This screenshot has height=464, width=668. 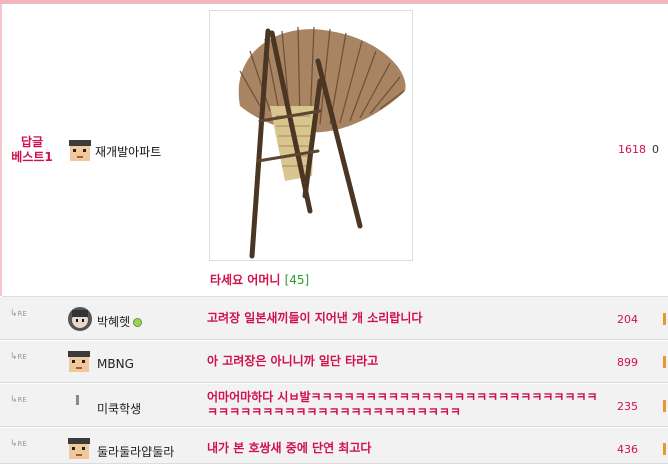 I want to click on author-name: 둘라둘라얍둘라, so click(x=135, y=451).